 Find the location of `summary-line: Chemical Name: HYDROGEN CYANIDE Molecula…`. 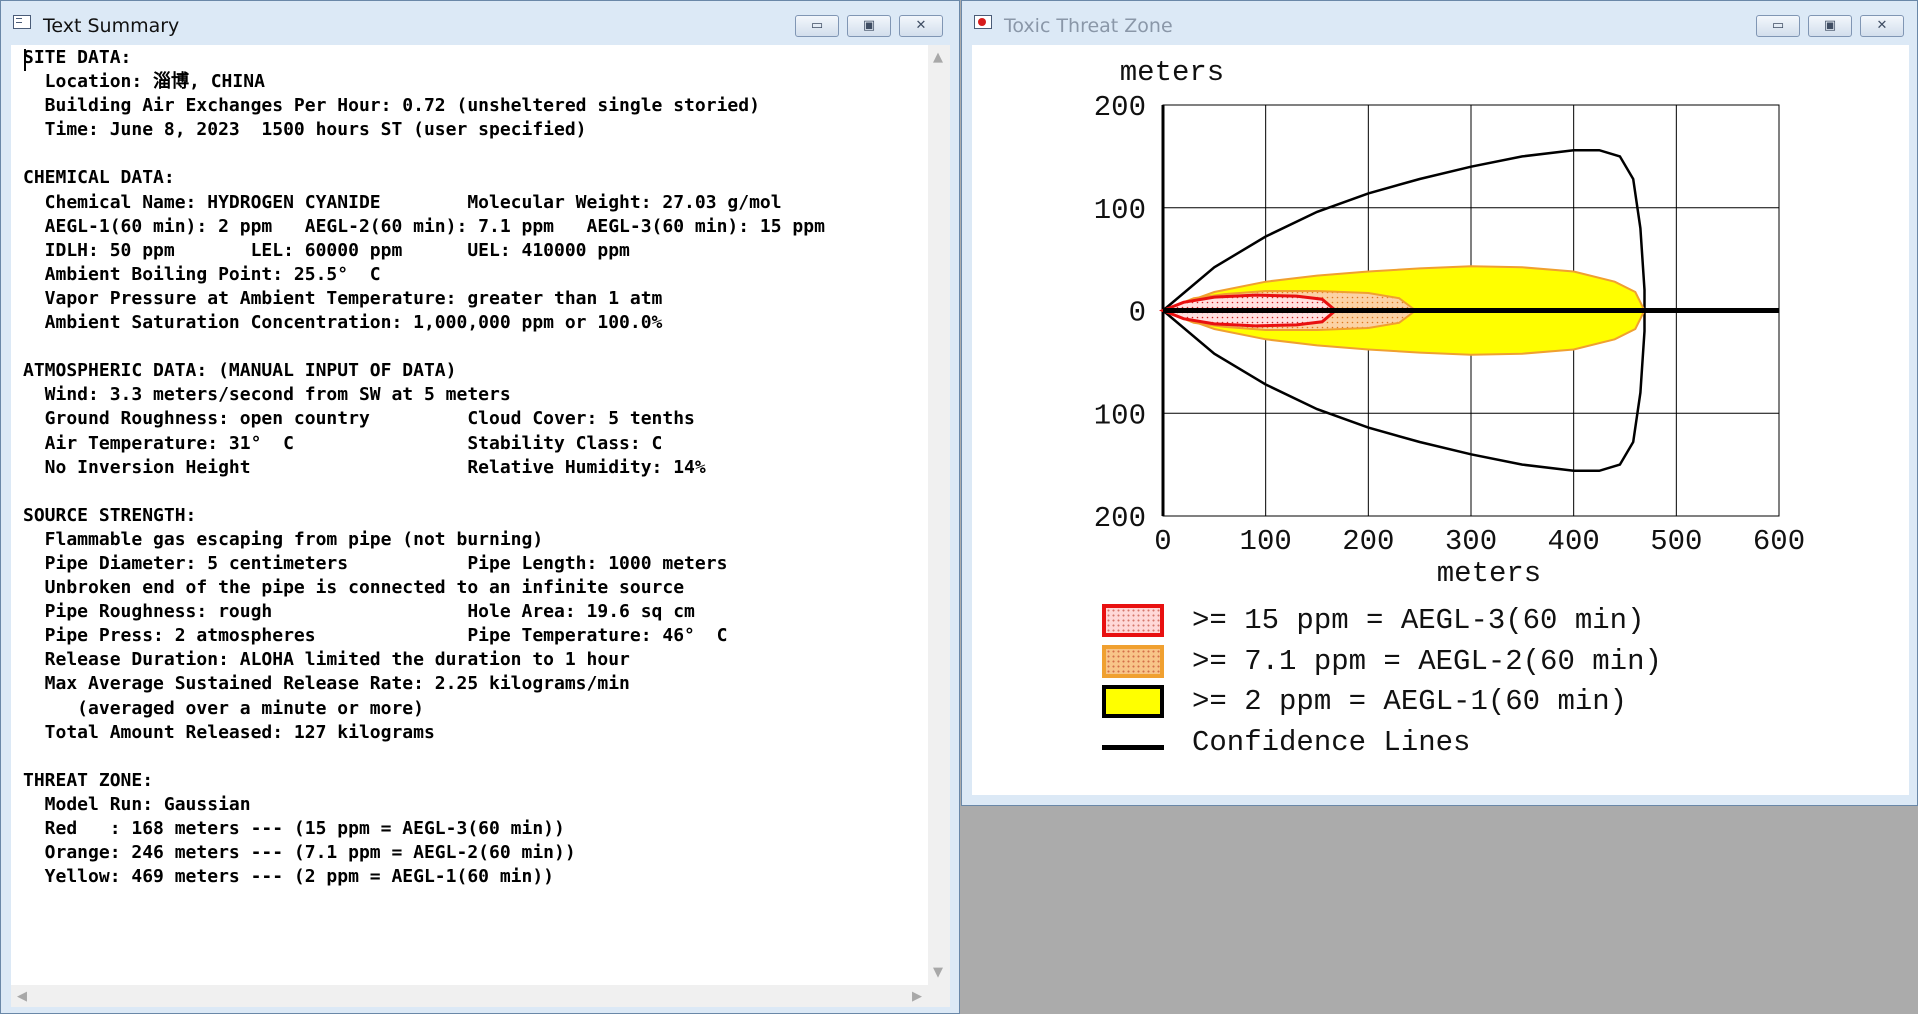

summary-line: Chemical Name: HYDROGEN CYANIDE Molecula… is located at coordinates (402, 202).